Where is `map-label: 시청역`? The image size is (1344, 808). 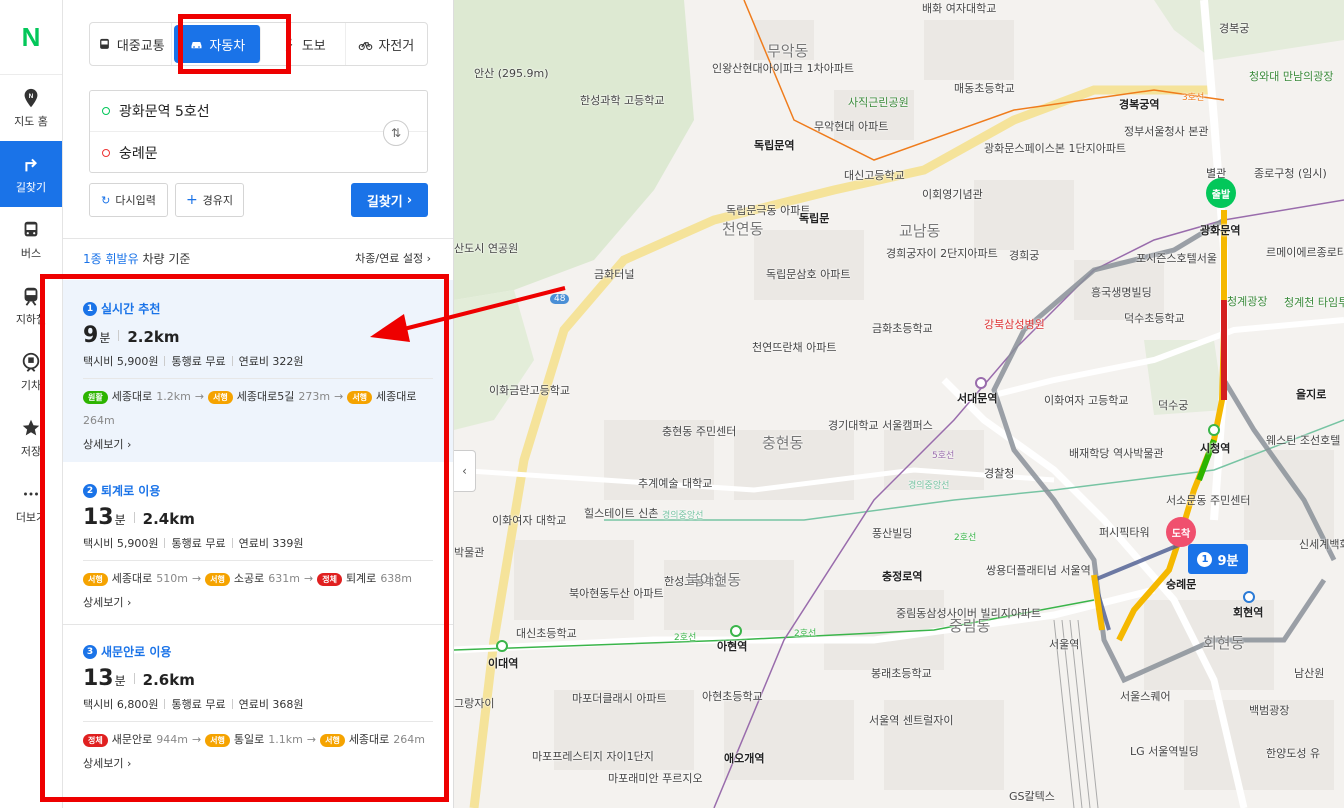 map-label: 시청역 is located at coordinates (1215, 448).